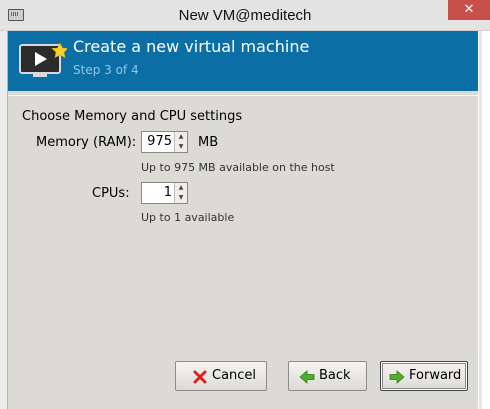  What do you see at coordinates (43, 59) in the screenshot?
I see `monitor-play-icon` at bounding box center [43, 59].